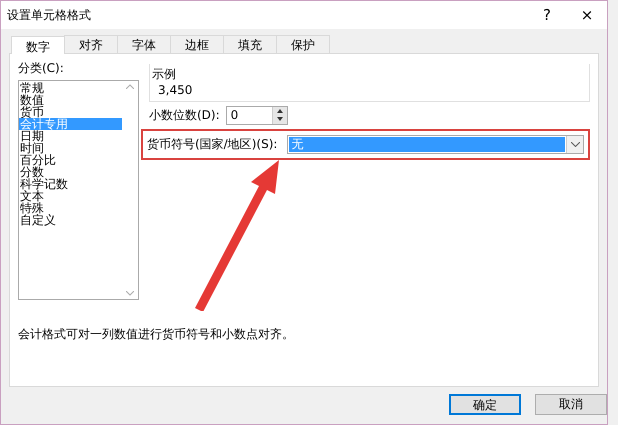 This screenshot has width=618, height=425. Describe the element at coordinates (70, 184) in the screenshot. I see `category-item: 科学记数` at that location.